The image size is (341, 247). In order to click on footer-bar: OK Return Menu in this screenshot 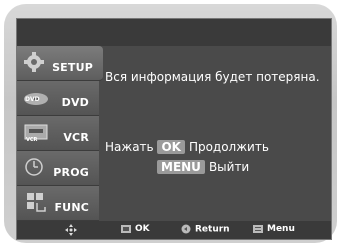, I will do `click(174, 230)`.